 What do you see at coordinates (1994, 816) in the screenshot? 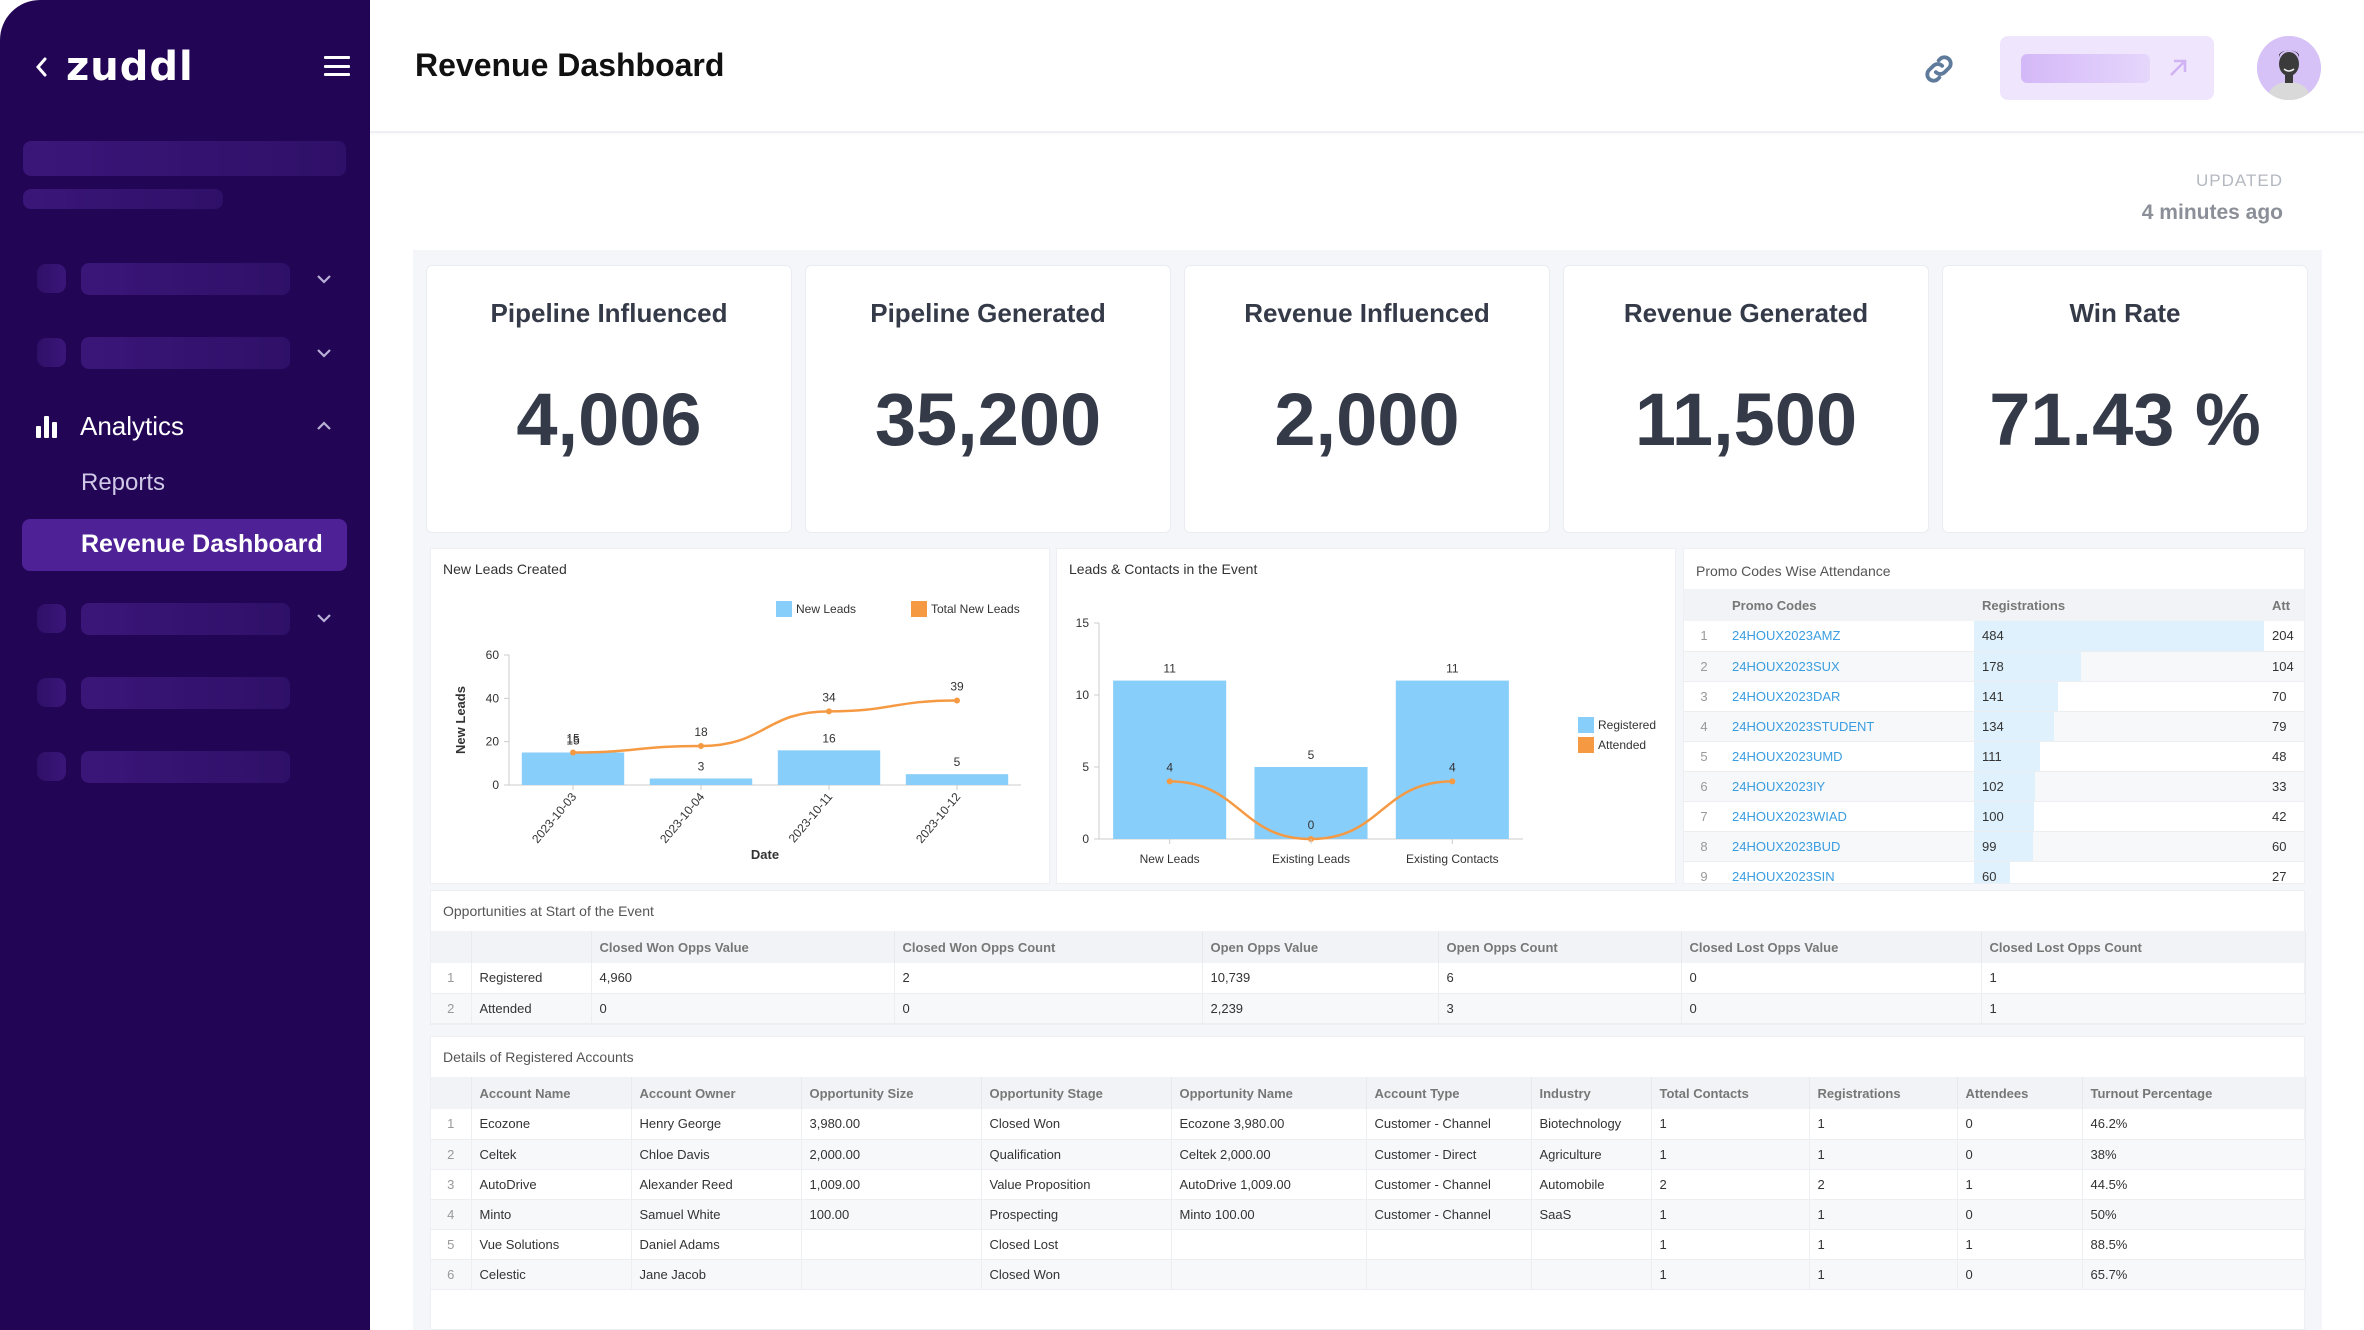
I see `table-row: 7 24HOUX2023WIAD 100 42` at bounding box center [1994, 816].